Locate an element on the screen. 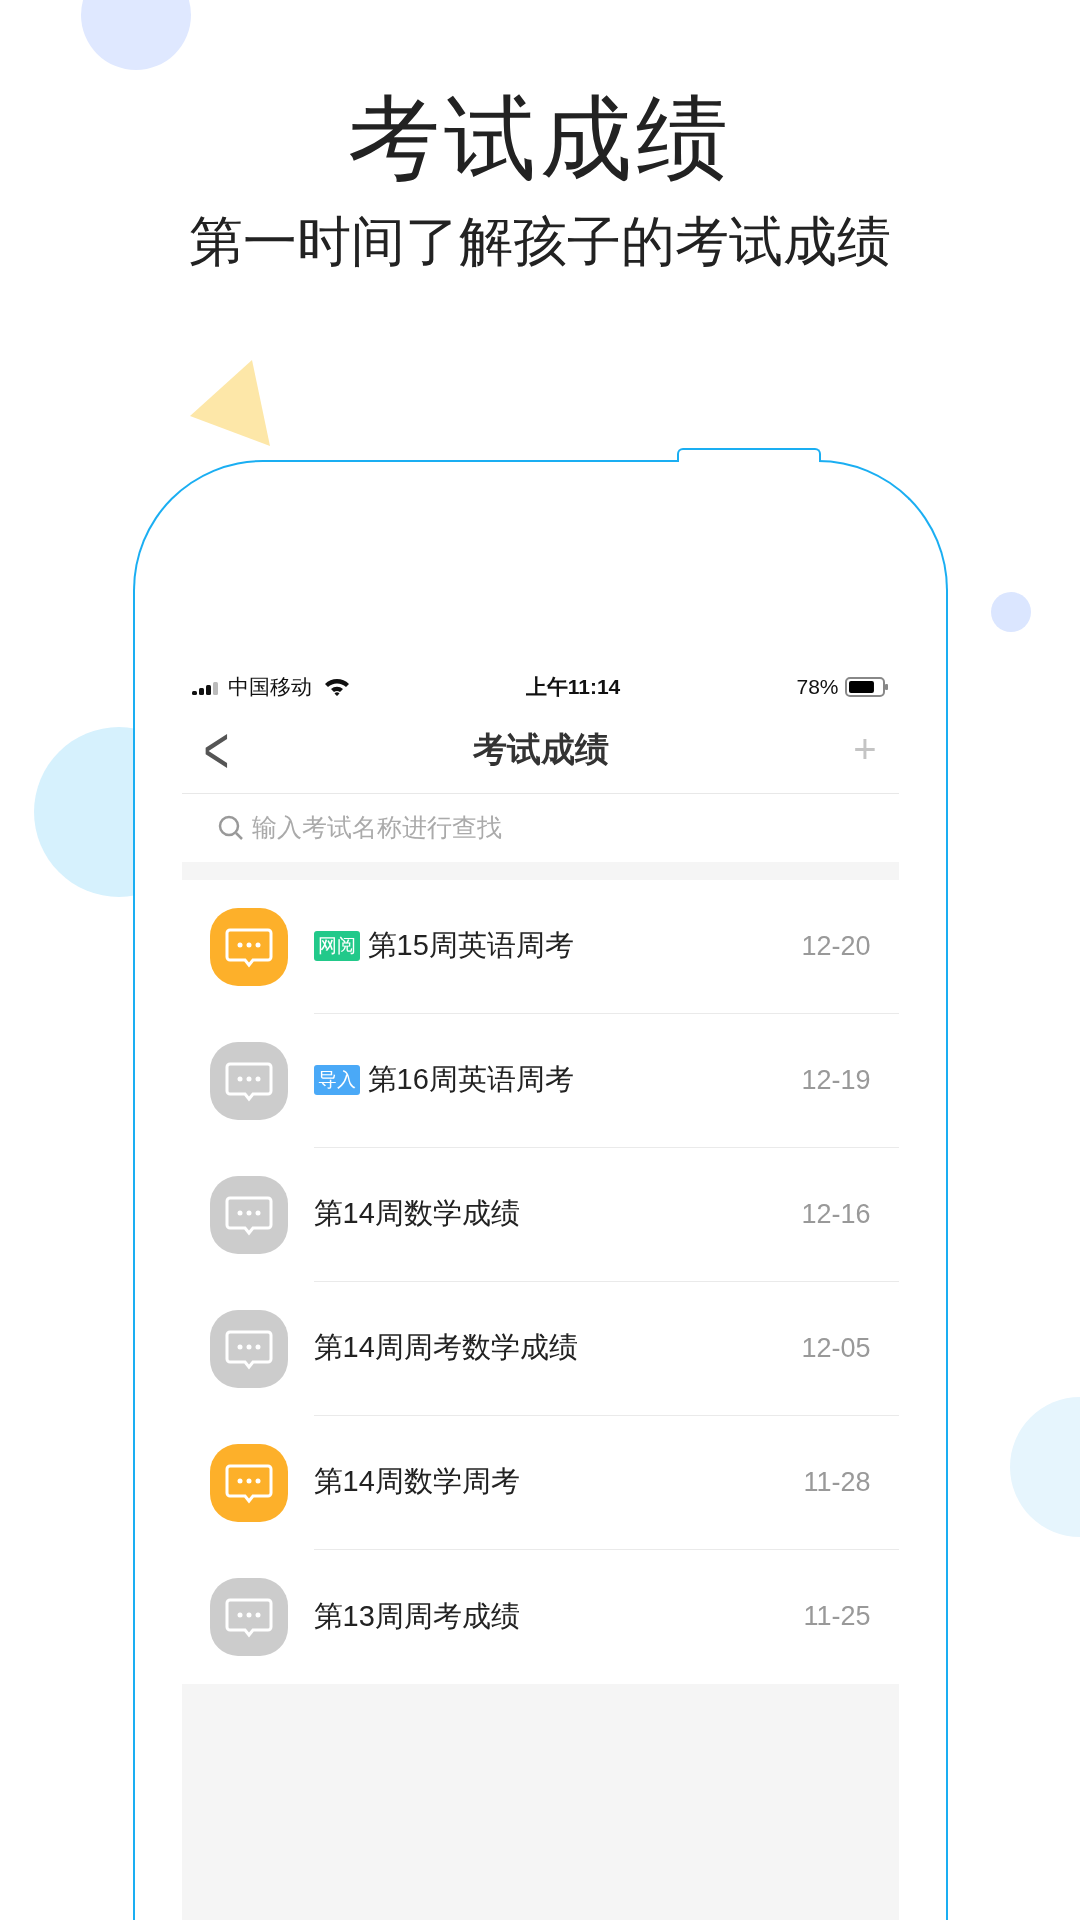 This screenshot has width=1080, height=1920. exam-date: 11-28 is located at coordinates (837, 1482).